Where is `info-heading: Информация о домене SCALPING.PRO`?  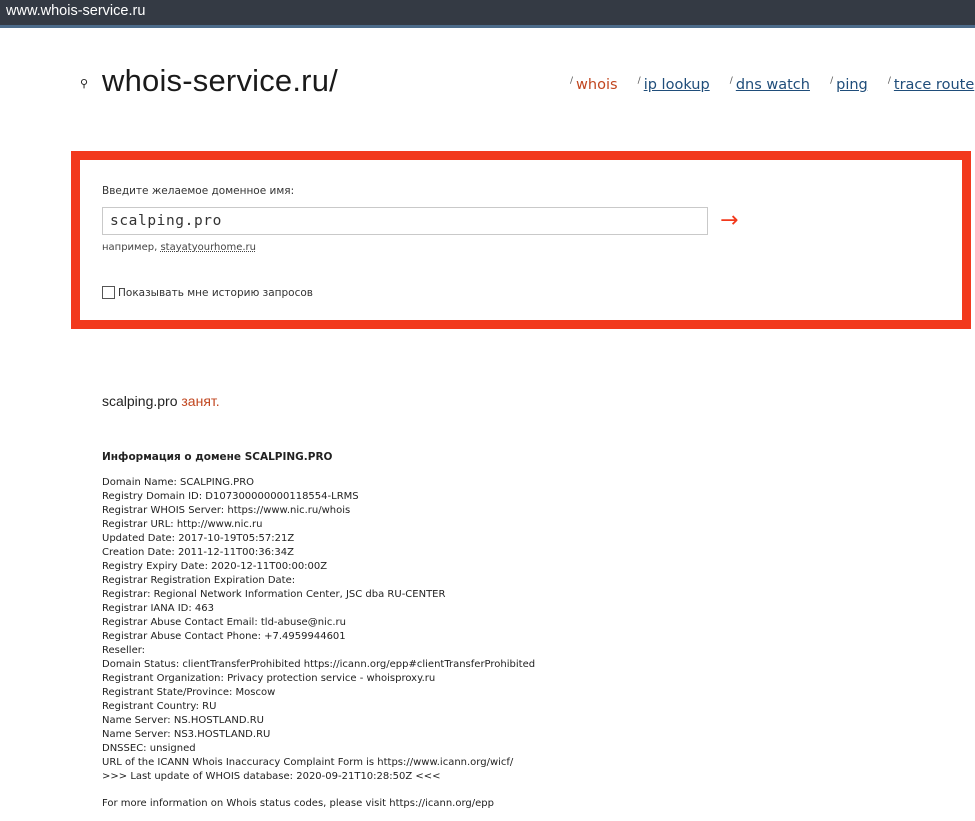 info-heading: Информация о домене SCALPING.PRO is located at coordinates (217, 457).